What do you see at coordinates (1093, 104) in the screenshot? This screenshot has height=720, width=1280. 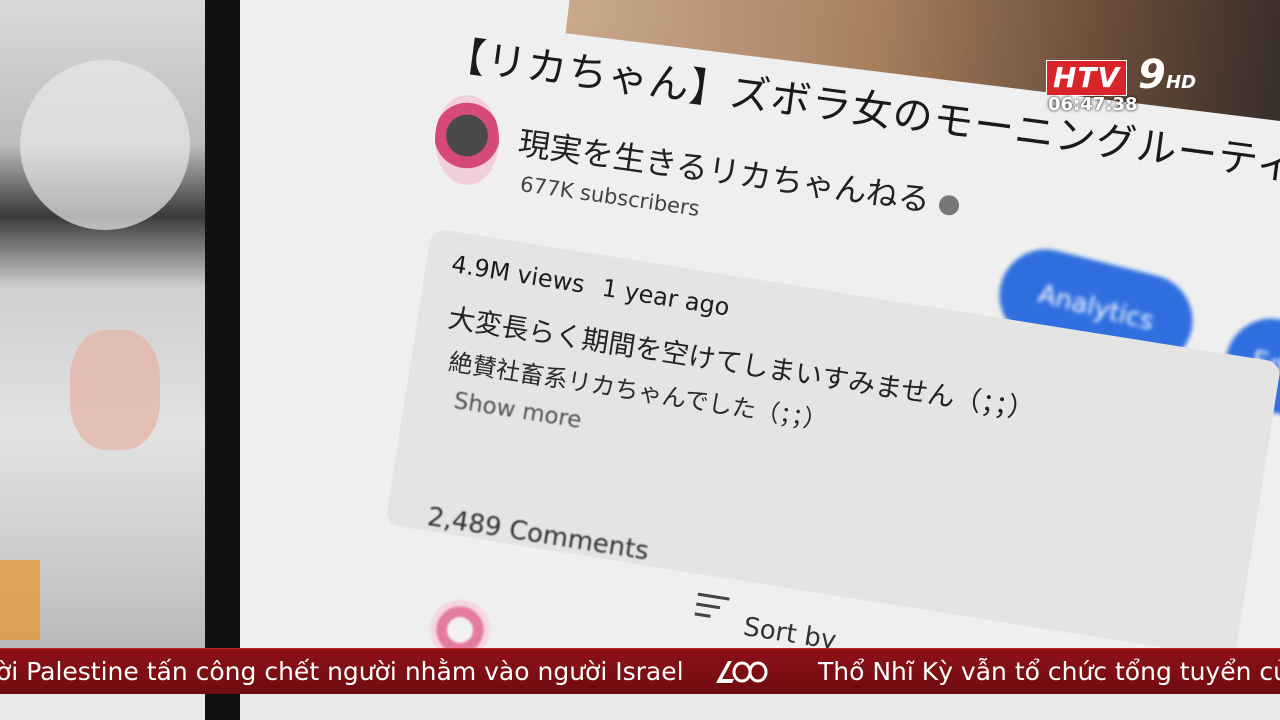 I see `broadcast-clock: 06:47:38` at bounding box center [1093, 104].